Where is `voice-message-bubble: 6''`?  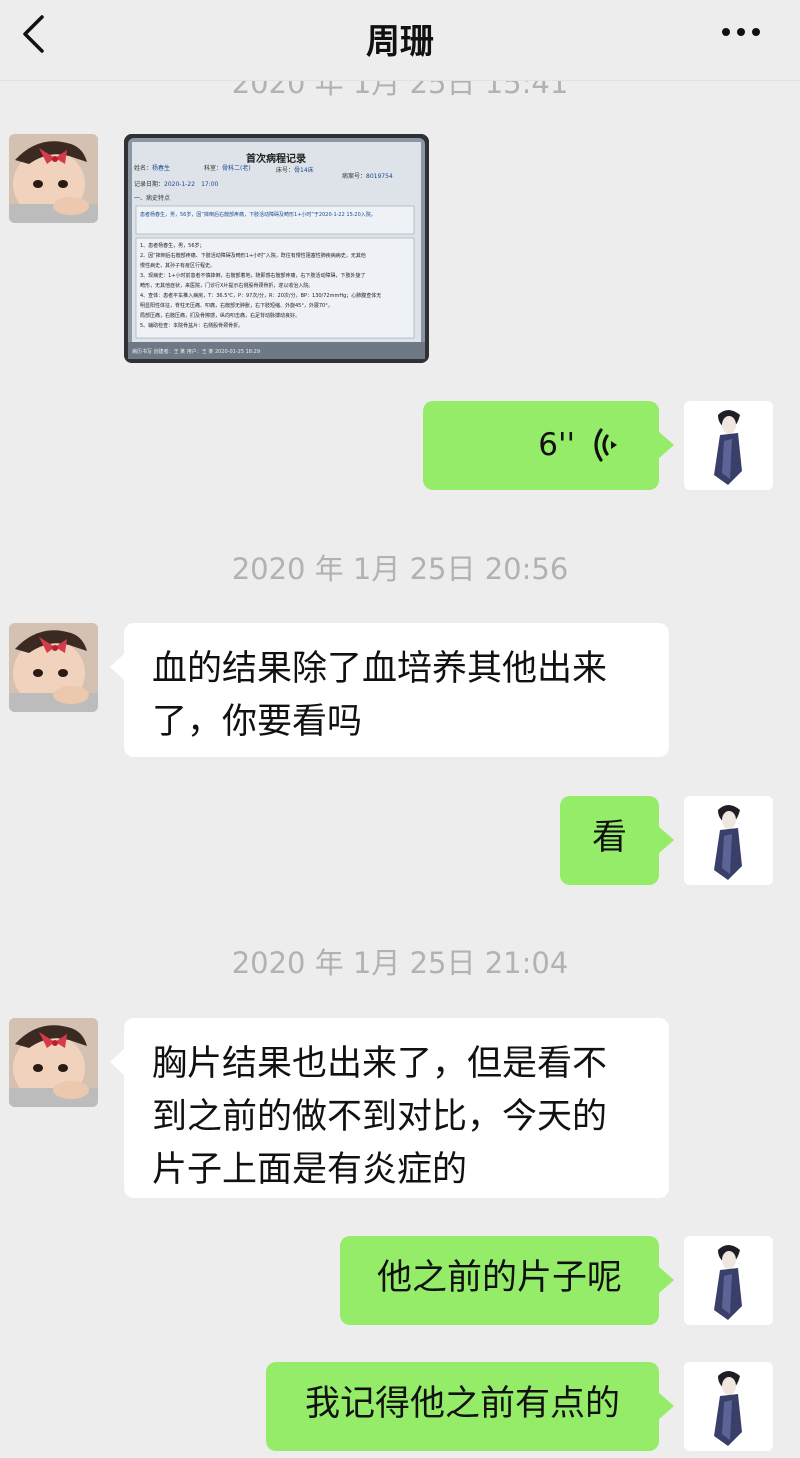
voice-message-bubble: 6'' is located at coordinates (548, 445).